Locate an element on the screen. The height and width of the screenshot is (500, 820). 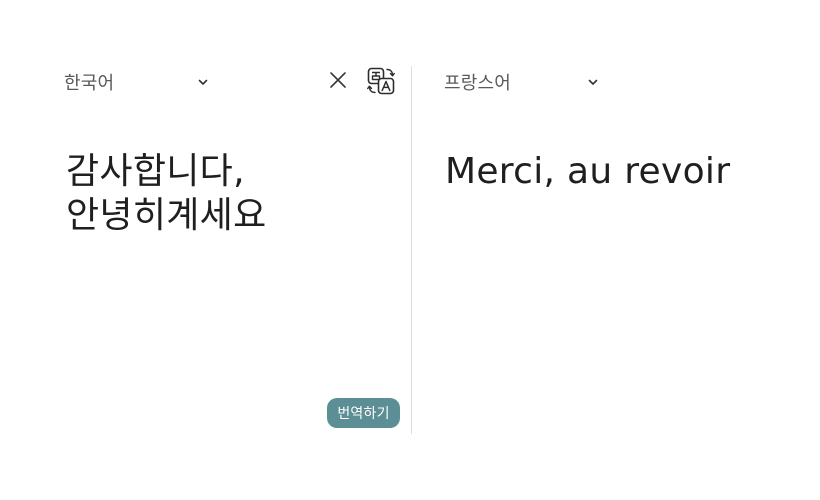
translate-button: 번역하기 is located at coordinates (363, 413).